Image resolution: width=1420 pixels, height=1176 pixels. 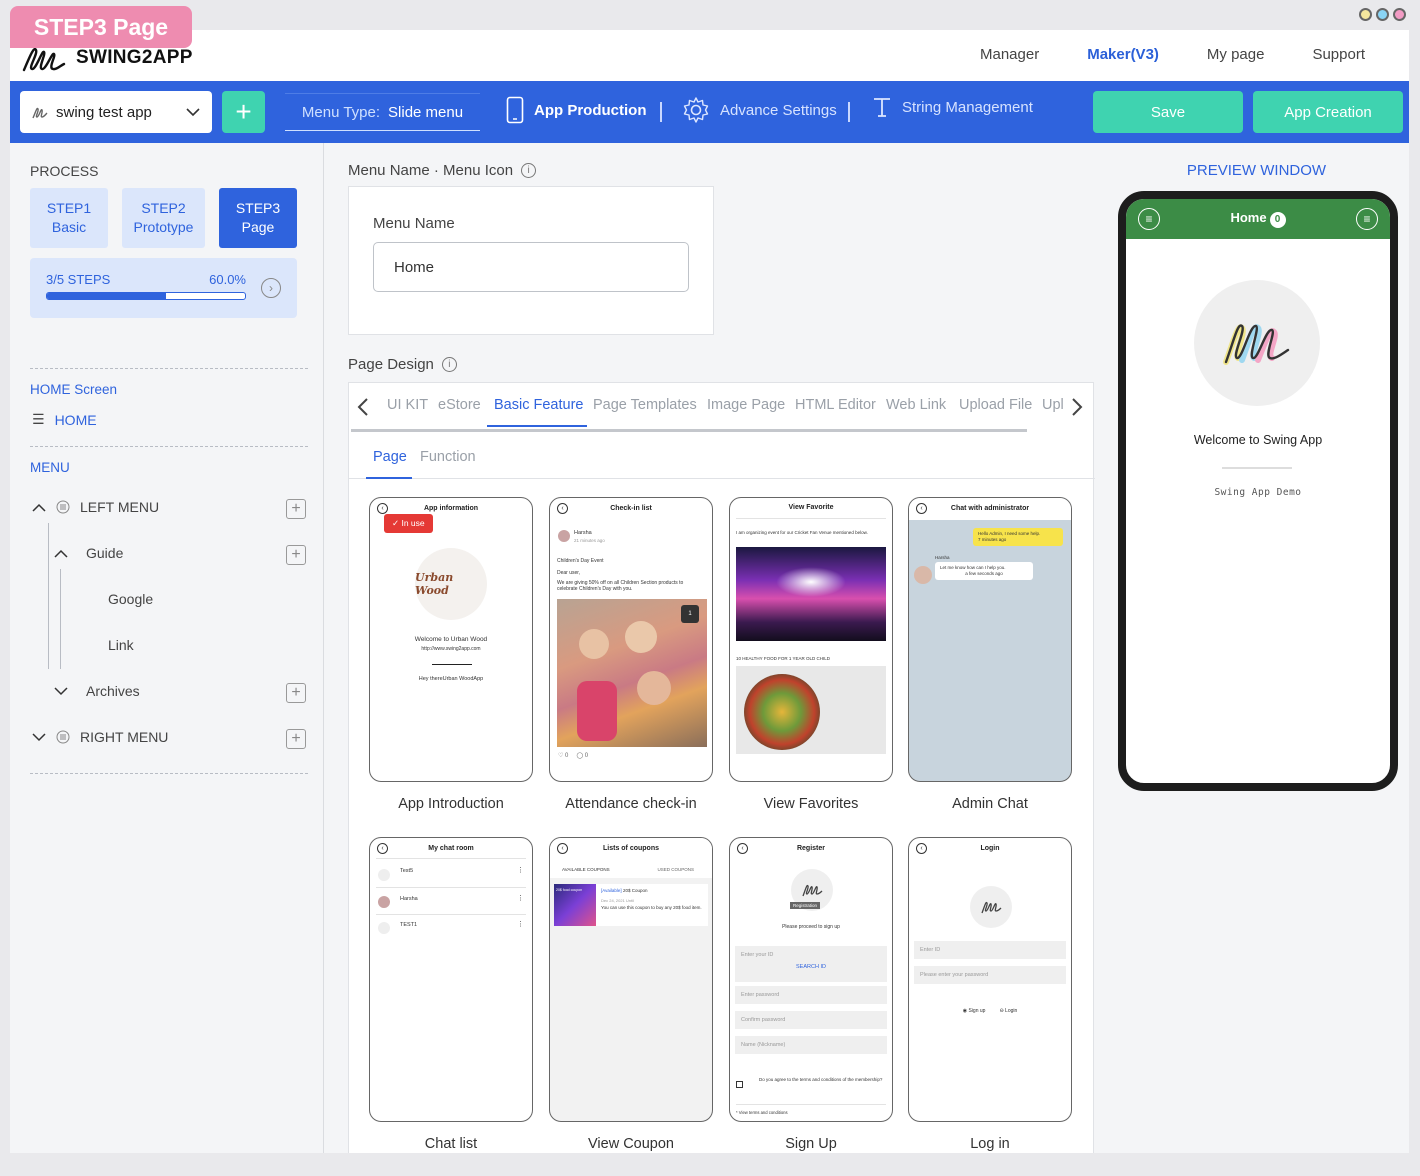 What do you see at coordinates (163, 218) in the screenshot?
I see `step2-button: STEP2 Prototype` at bounding box center [163, 218].